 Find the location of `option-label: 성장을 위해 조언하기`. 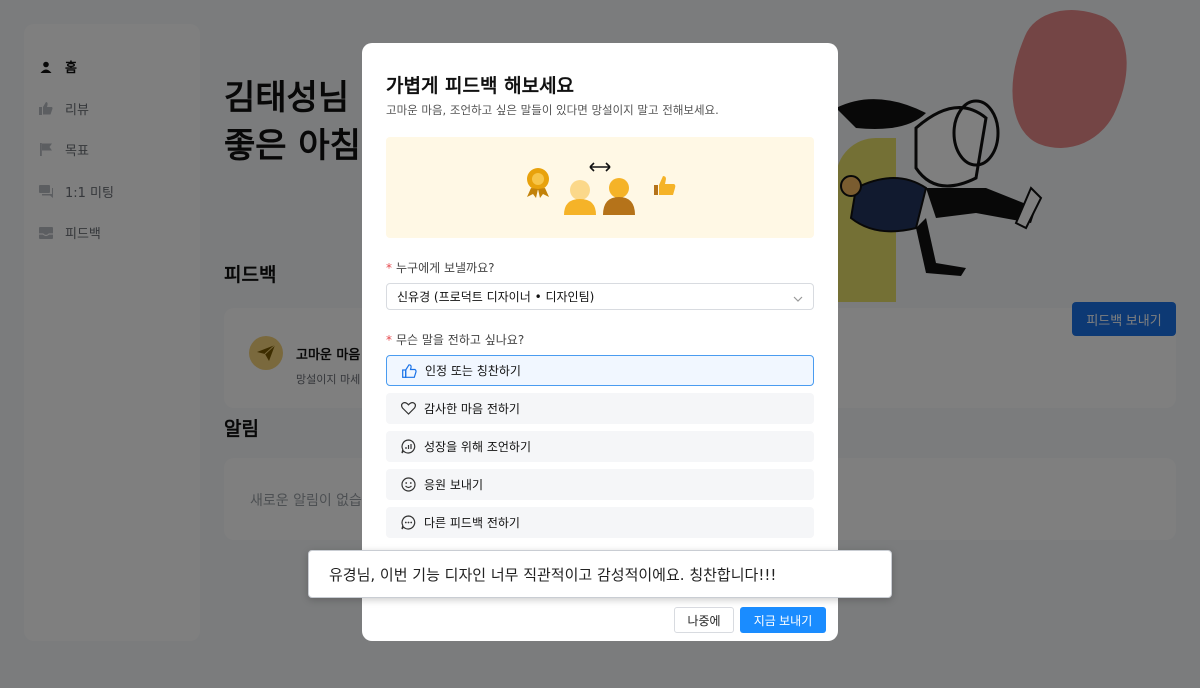

option-label: 성장을 위해 조언하기 is located at coordinates (477, 447).